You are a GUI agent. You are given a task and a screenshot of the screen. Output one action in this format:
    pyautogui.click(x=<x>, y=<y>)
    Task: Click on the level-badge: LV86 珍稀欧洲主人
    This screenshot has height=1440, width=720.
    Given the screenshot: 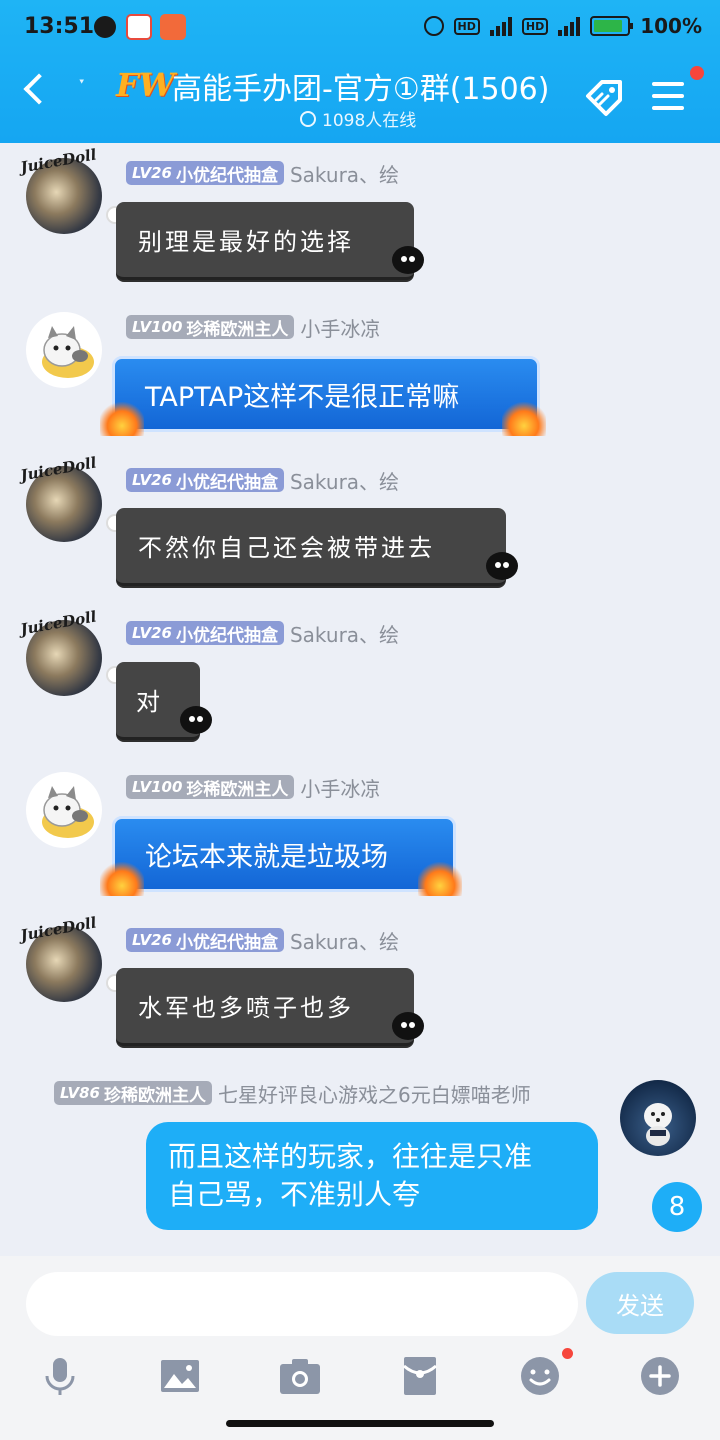 What is the action you would take?
    pyautogui.click(x=133, y=1093)
    